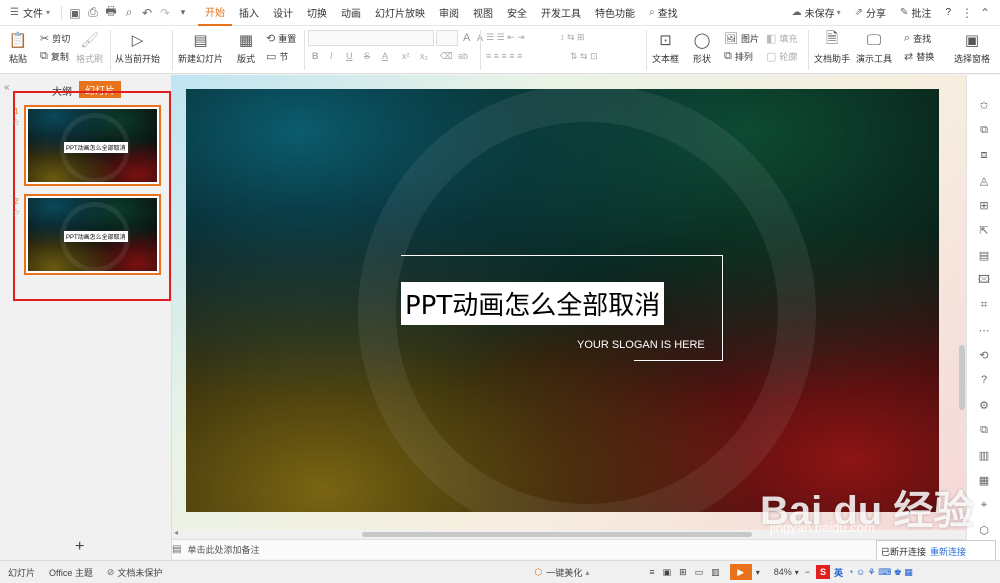 The width and height of the screenshot is (1000, 583). What do you see at coordinates (277, 56) in the screenshot?
I see `section-button: ▭ 节` at bounding box center [277, 56].